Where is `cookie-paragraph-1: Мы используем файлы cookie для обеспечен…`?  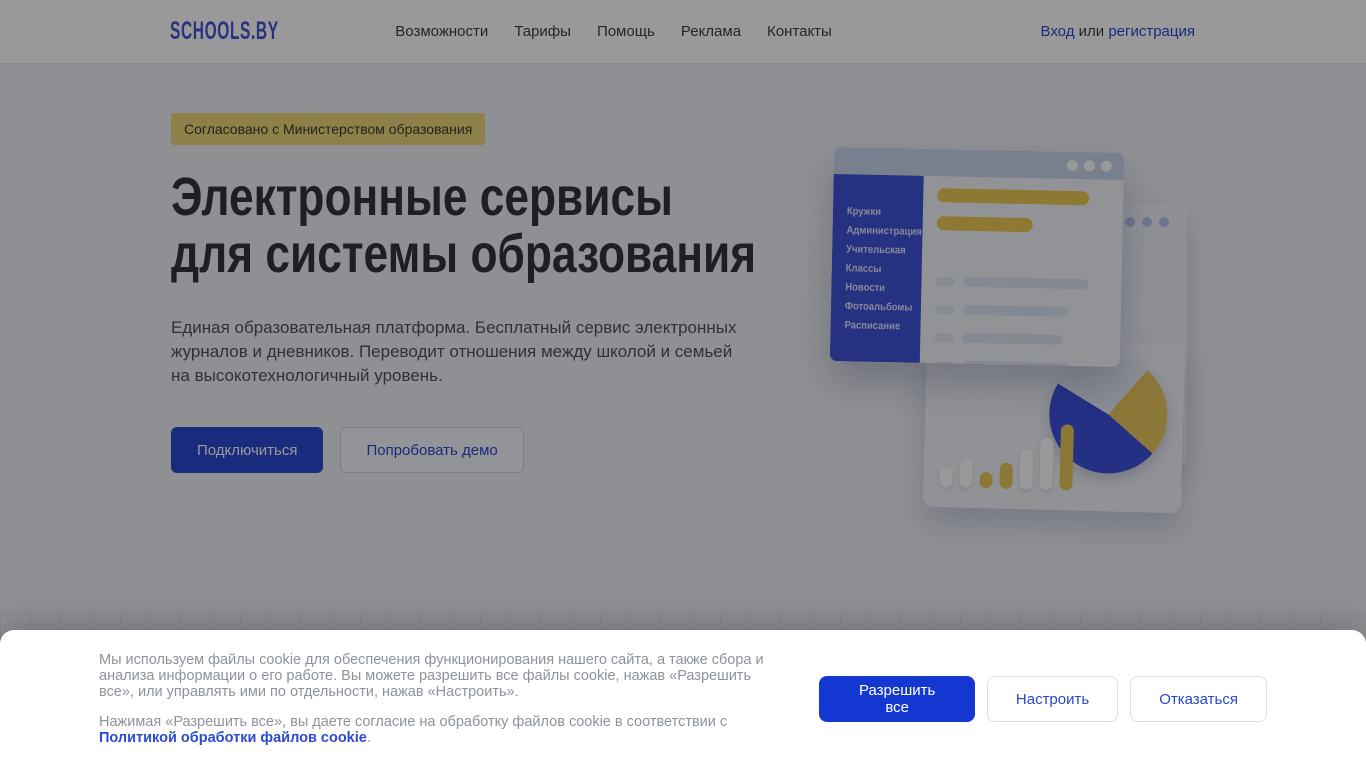
cookie-paragraph-1: Мы используем файлы cookie для обеспечен… is located at coordinates (431, 676).